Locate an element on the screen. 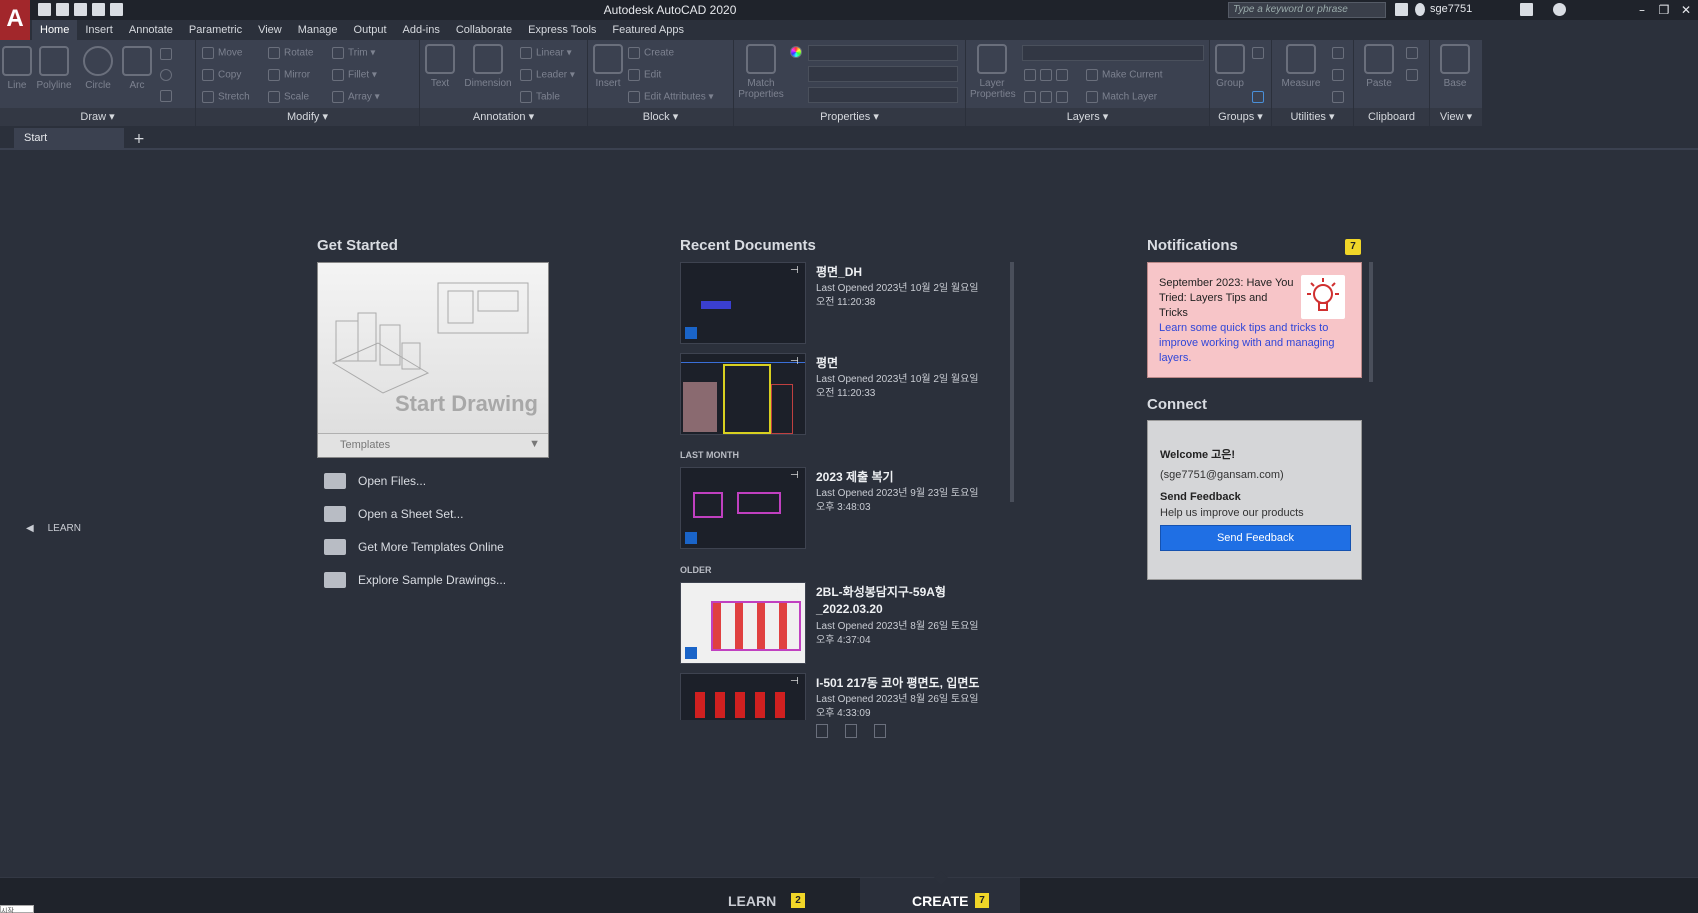  tab-output: Output is located at coordinates (370, 30).